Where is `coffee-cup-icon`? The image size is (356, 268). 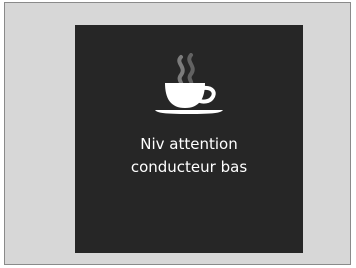
coffee-cup-icon is located at coordinates (189, 83).